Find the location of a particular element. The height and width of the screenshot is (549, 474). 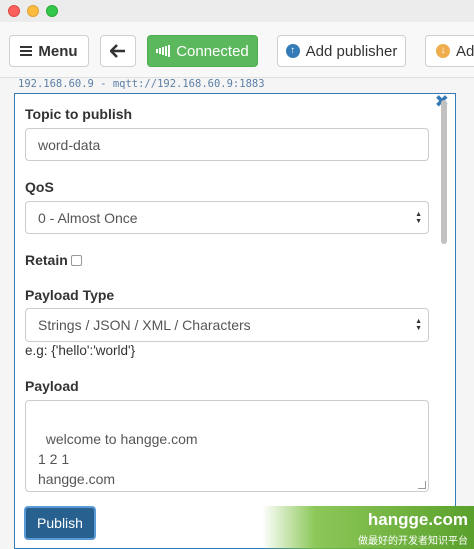

arrow-down-circle-icon: ↓ is located at coordinates (443, 51).